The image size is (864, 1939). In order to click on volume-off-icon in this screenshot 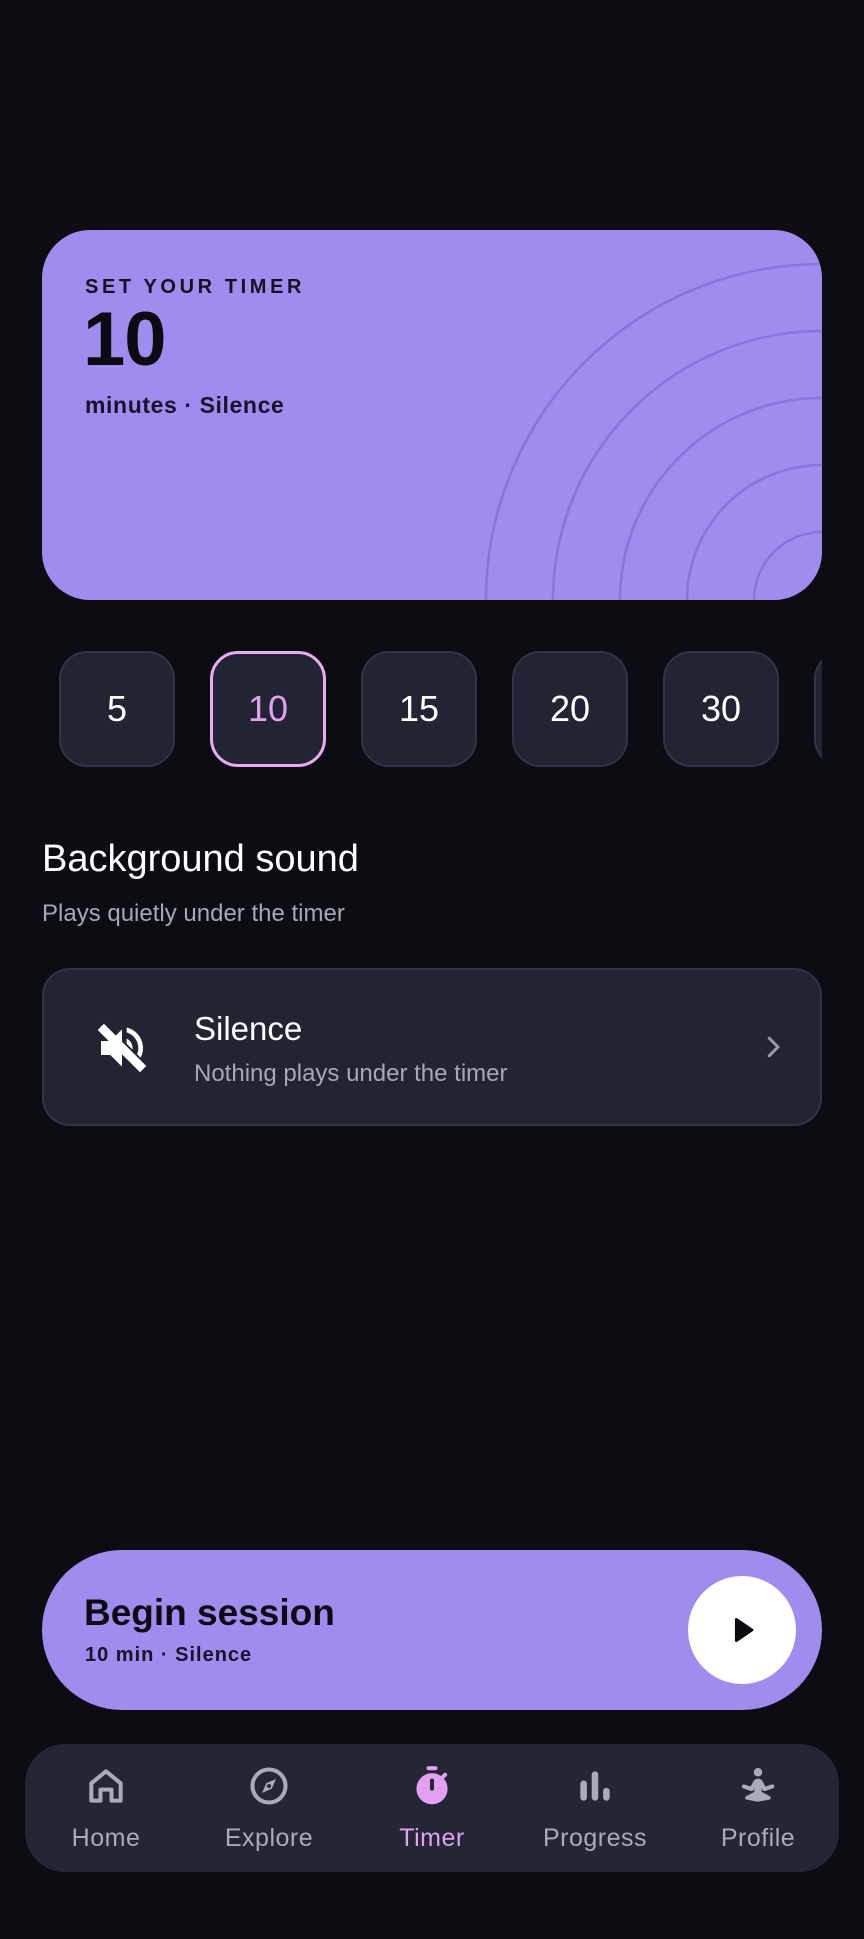, I will do `click(122, 1048)`.